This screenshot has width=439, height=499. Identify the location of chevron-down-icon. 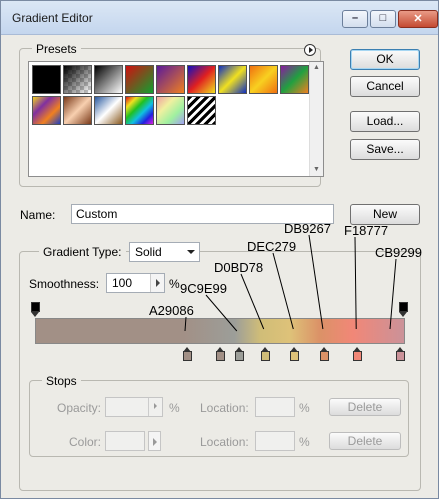
(191, 252).